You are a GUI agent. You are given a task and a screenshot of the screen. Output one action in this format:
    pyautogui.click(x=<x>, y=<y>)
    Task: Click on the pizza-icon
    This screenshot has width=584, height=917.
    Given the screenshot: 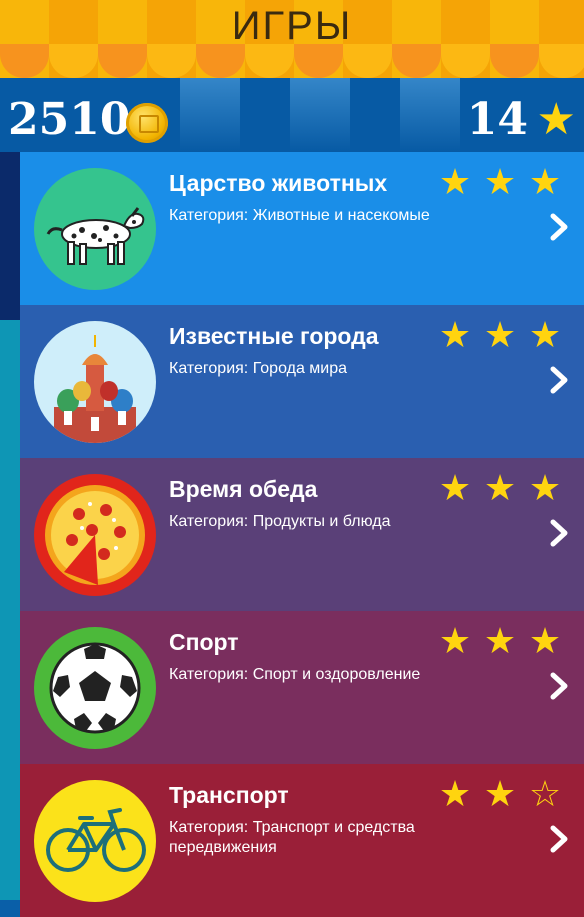 What is the action you would take?
    pyautogui.click(x=95, y=535)
    